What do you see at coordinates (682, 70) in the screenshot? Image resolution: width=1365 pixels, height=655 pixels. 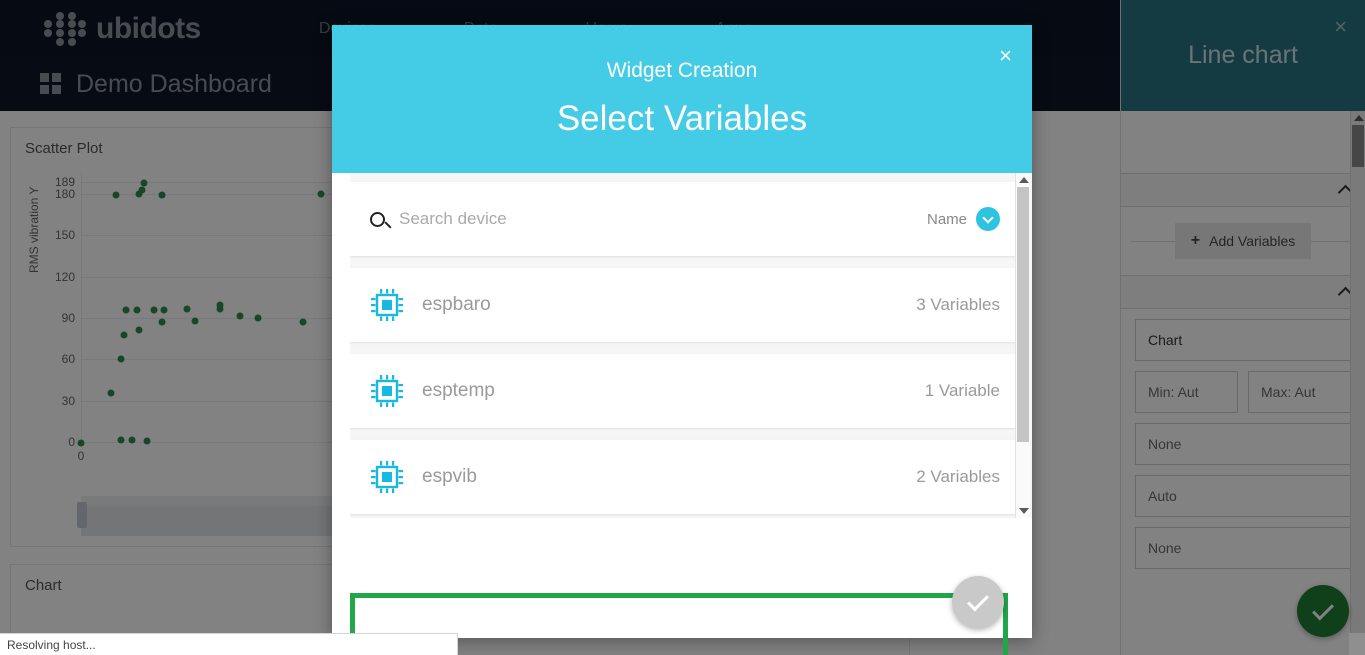 I see `modal-eyebrow: Widget Creation` at bounding box center [682, 70].